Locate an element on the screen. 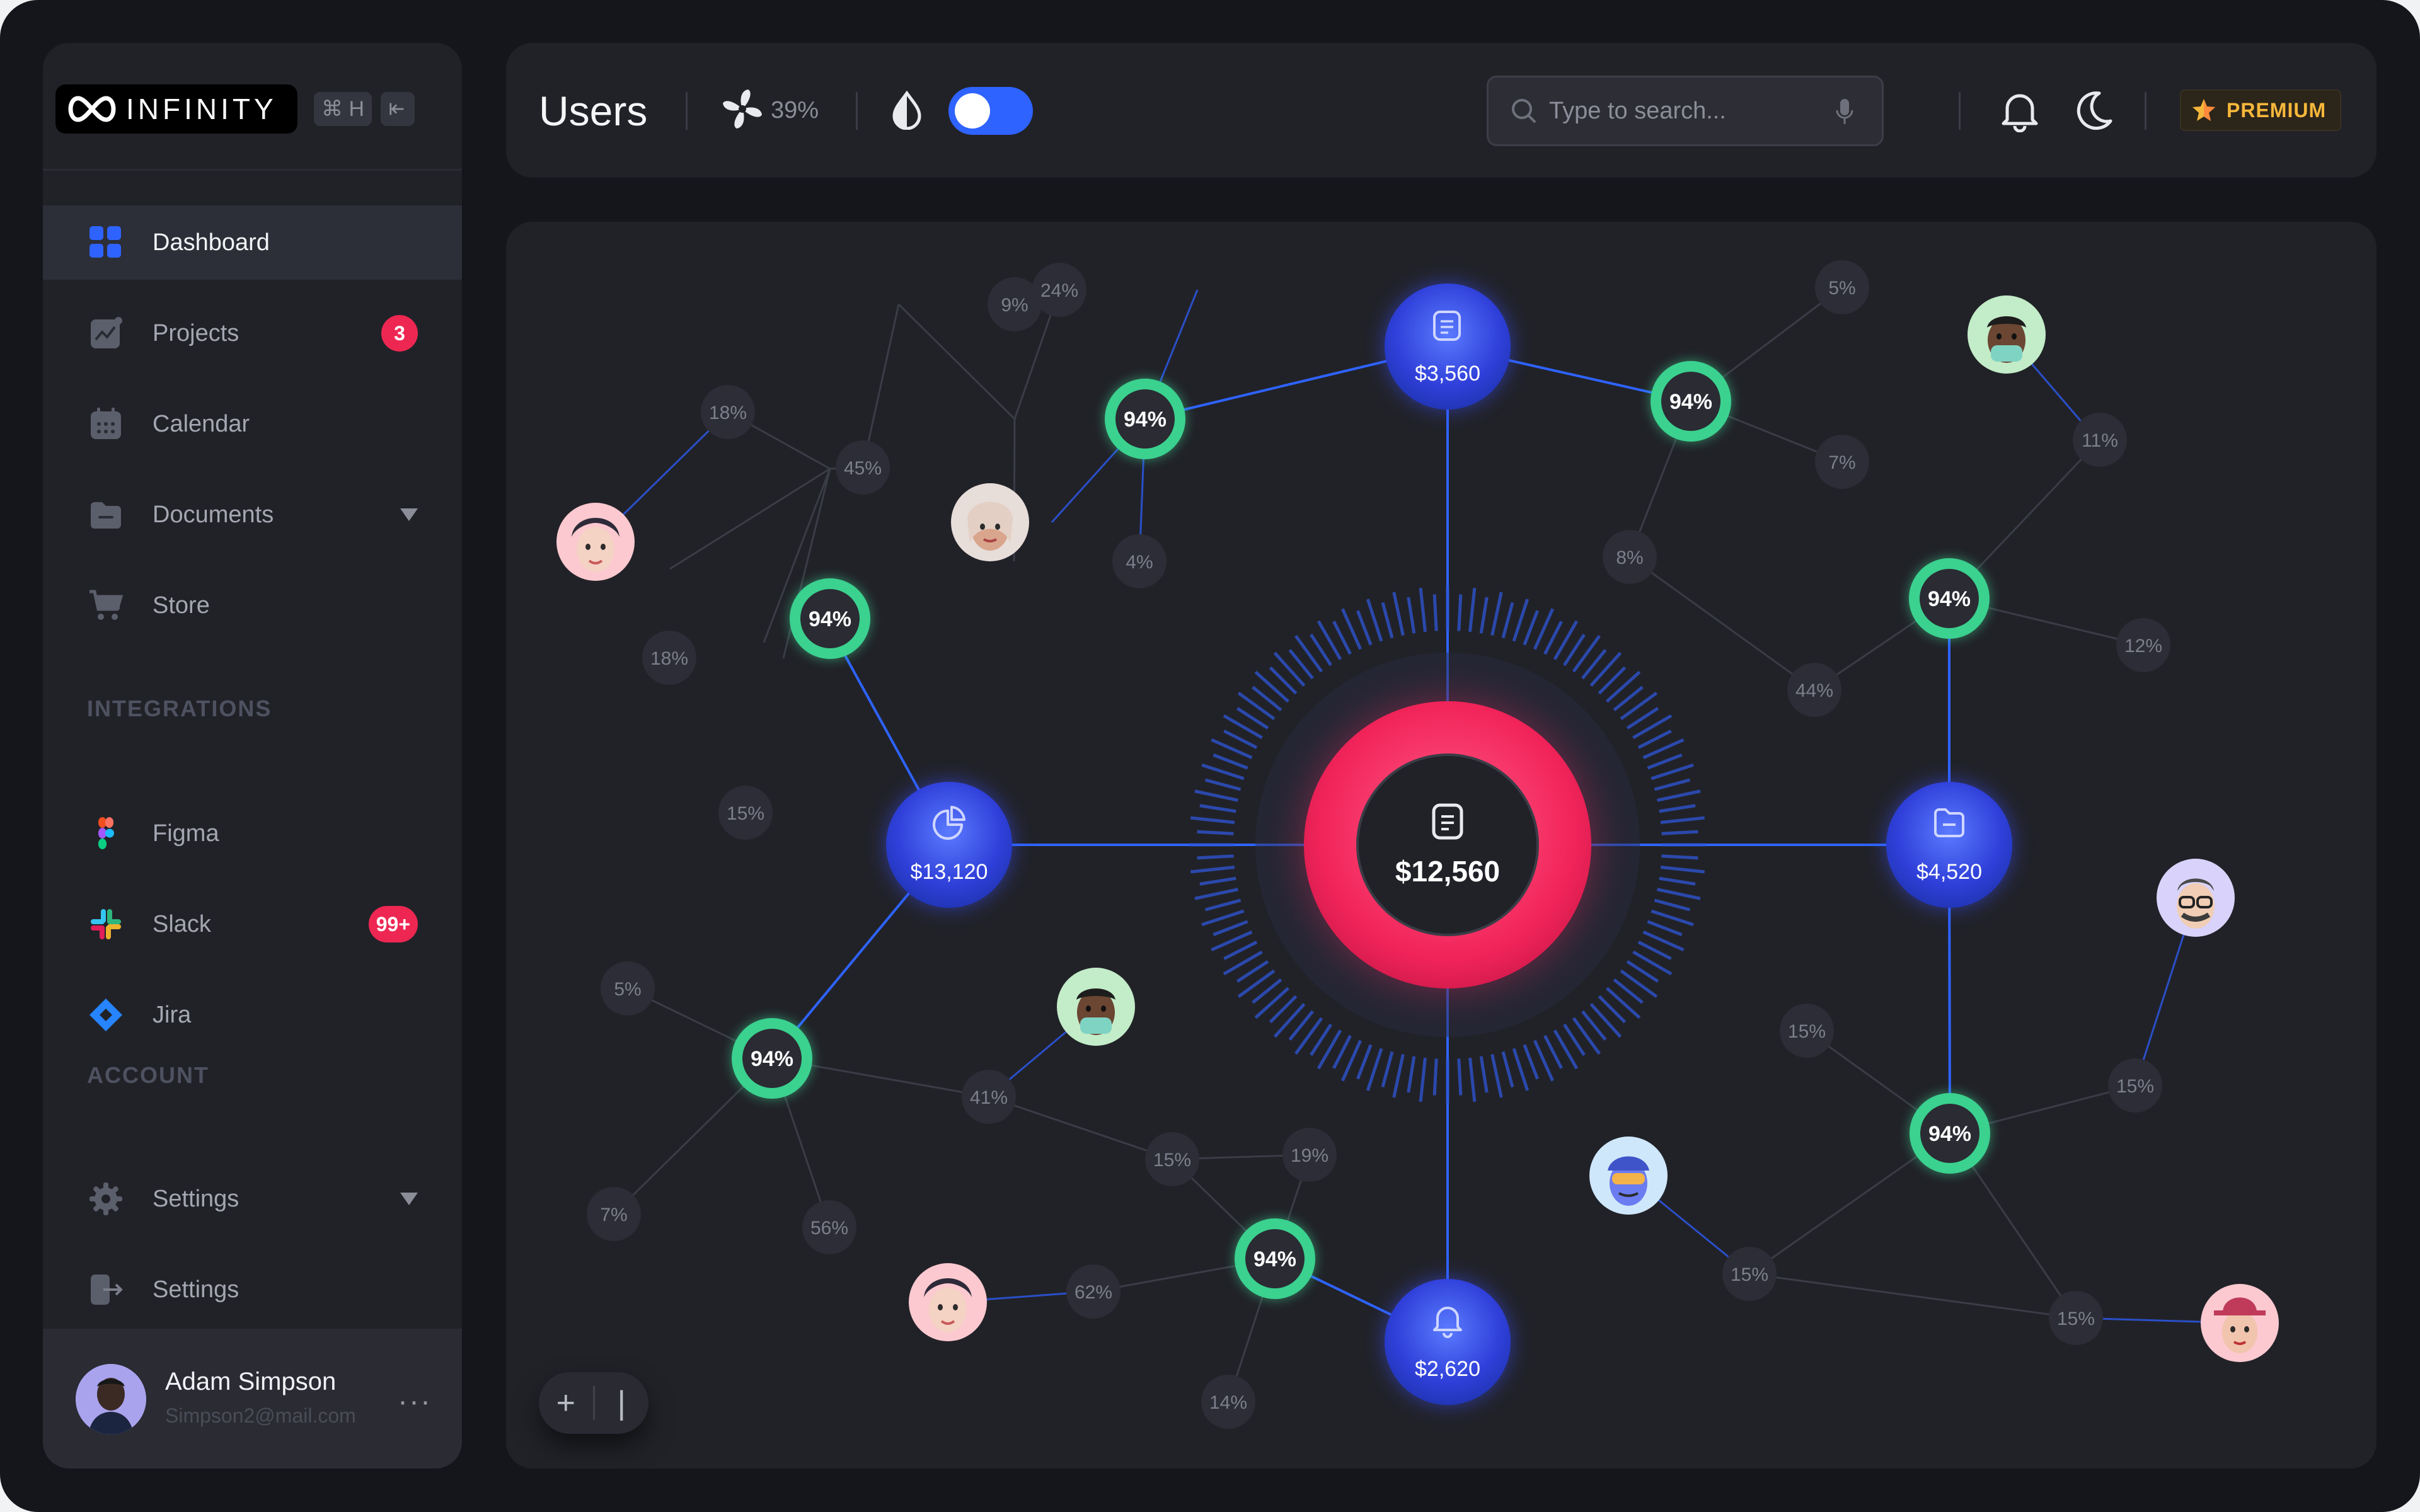 This screenshot has width=2420, height=1512. microphone-icon is located at coordinates (1844, 111).